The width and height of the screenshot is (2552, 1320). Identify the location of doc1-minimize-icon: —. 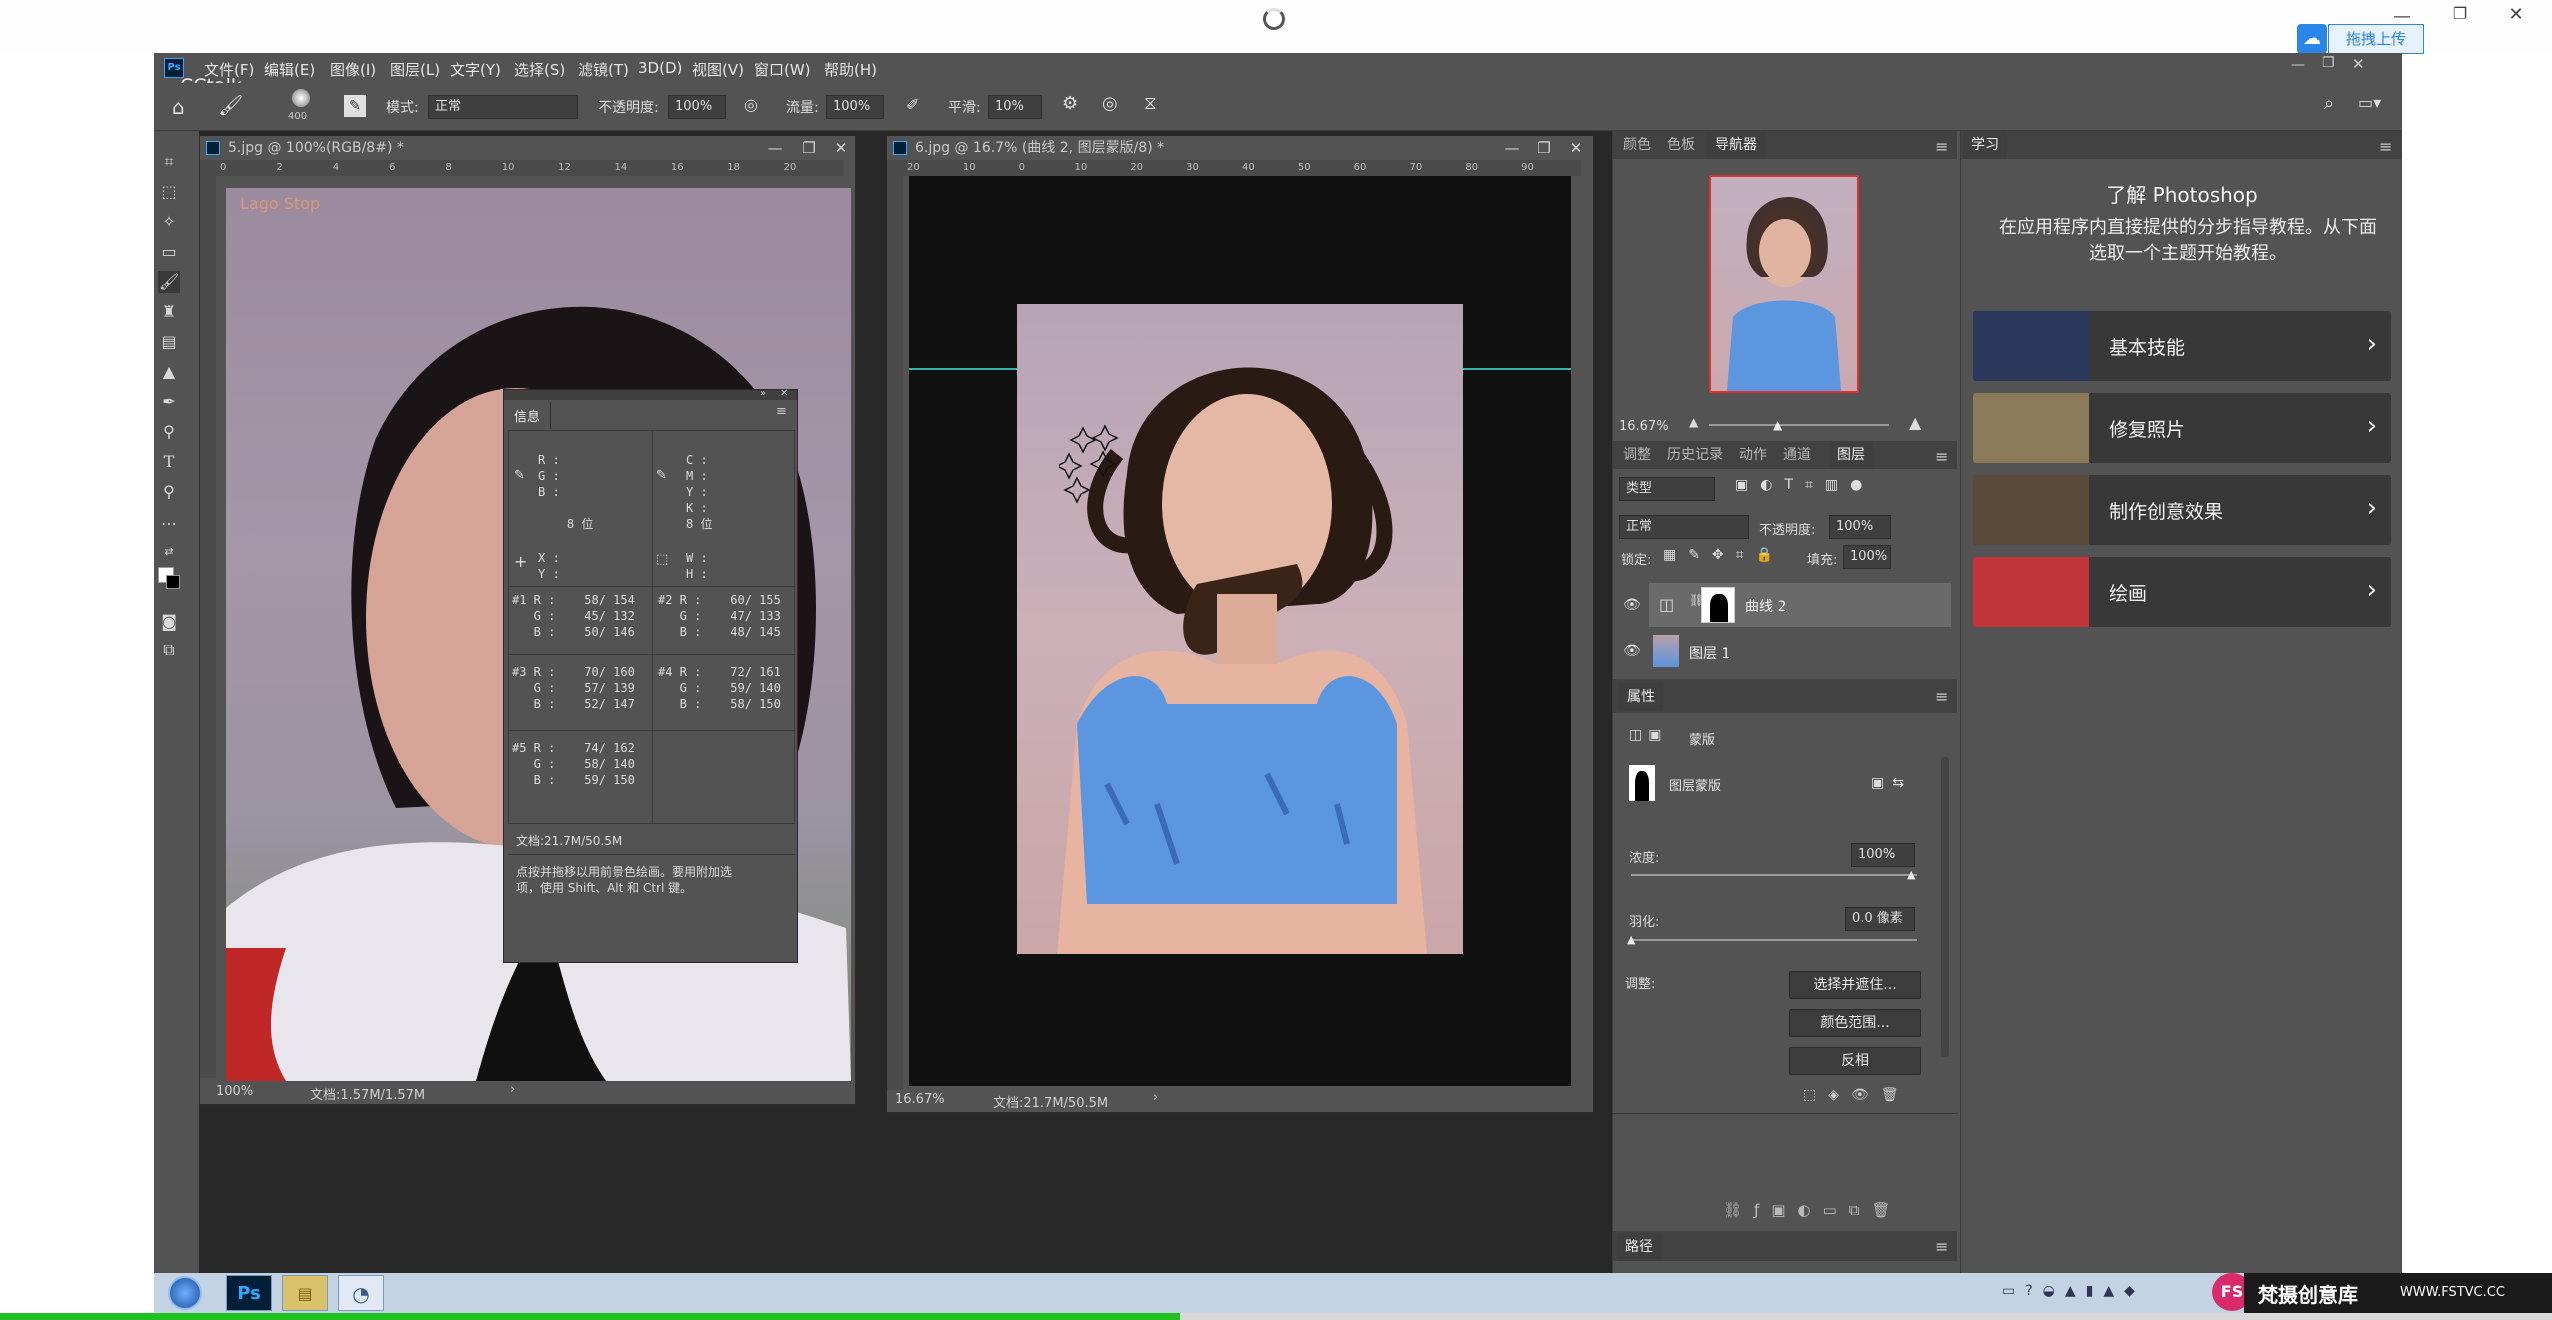
(775, 148).